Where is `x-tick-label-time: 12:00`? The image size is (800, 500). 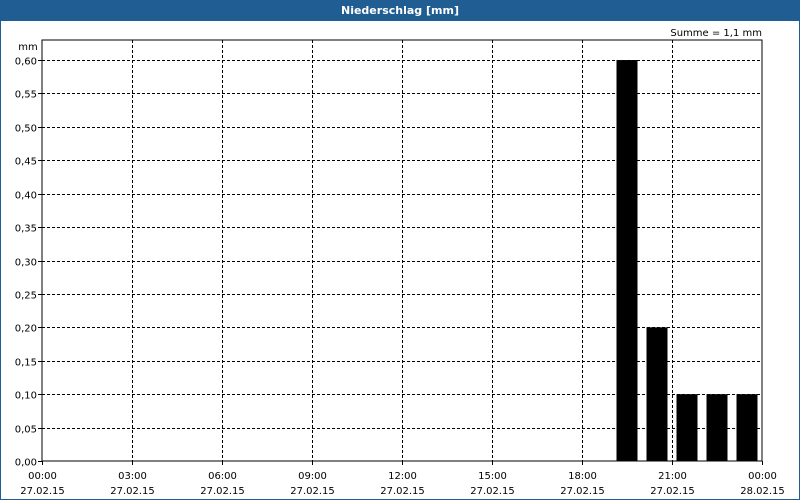
x-tick-label-time: 12:00 is located at coordinates (402, 476).